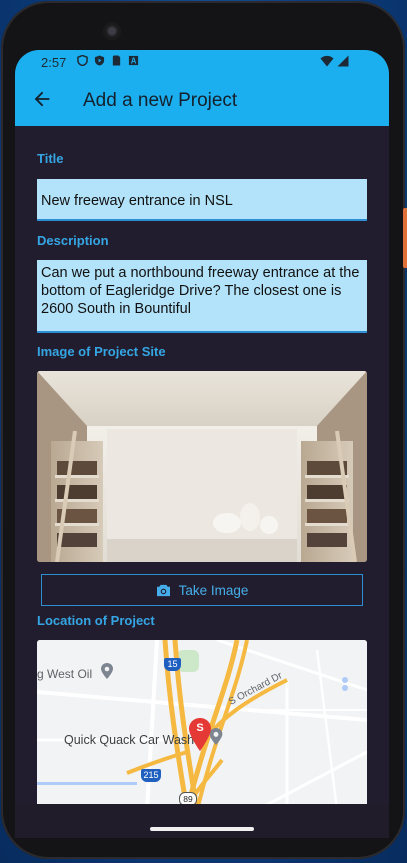  I want to click on a-icon: A, so click(133, 60).